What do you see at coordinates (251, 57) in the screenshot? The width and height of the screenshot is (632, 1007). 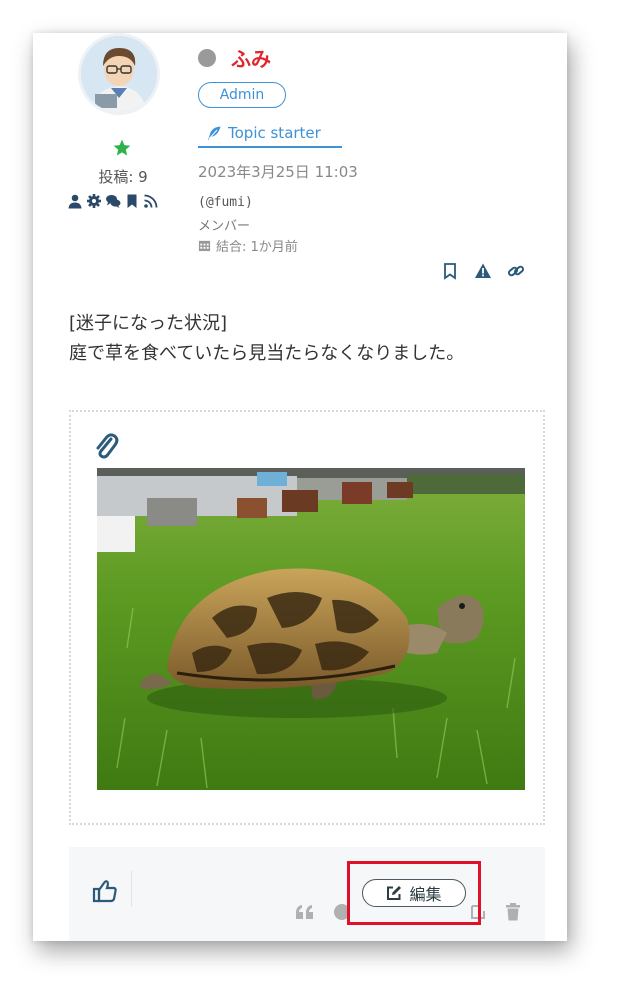 I see `username: ふみ` at bounding box center [251, 57].